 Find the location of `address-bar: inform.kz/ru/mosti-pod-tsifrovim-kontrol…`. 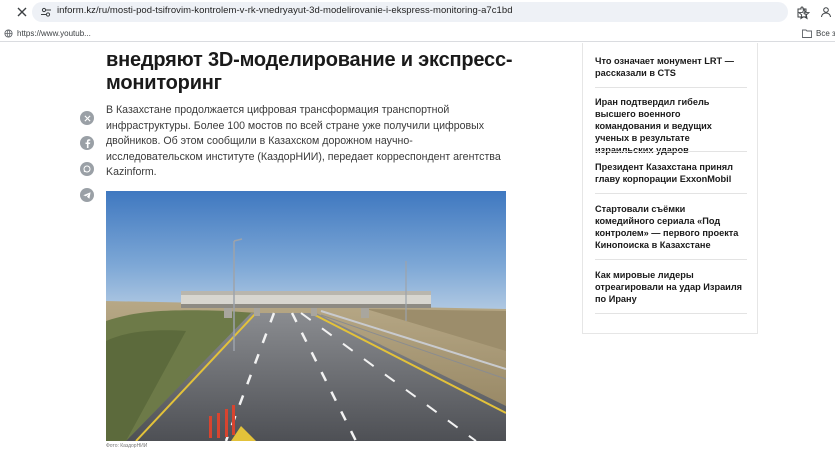

address-bar: inform.kz/ru/mosti-pod-tsifrovim-kontrol… is located at coordinates (421, 12).